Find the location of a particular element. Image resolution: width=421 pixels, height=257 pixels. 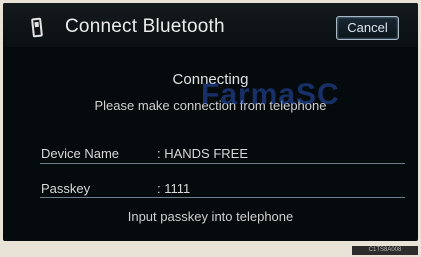

watermark: FarmaSC is located at coordinates (270, 94).